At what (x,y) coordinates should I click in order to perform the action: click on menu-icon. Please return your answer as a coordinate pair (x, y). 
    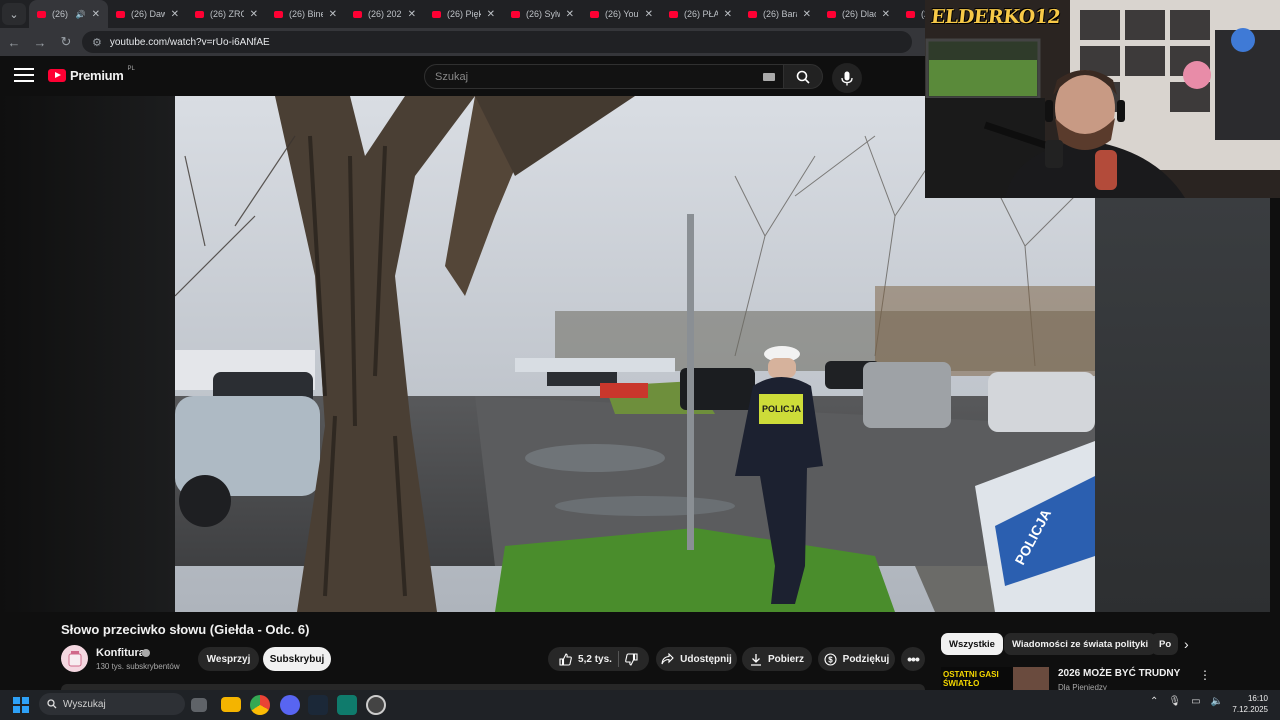
    Looking at the image, I should click on (24, 76).